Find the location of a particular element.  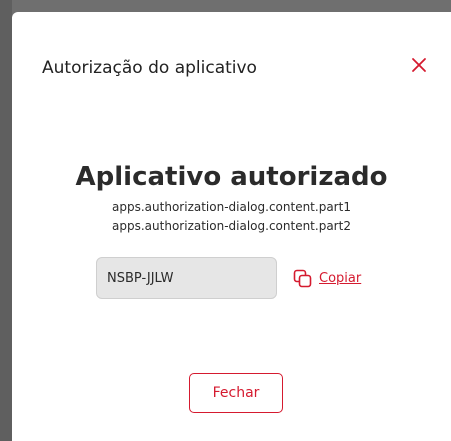

content-line-2: apps.authorization-dialog.content.part2 is located at coordinates (231, 226).